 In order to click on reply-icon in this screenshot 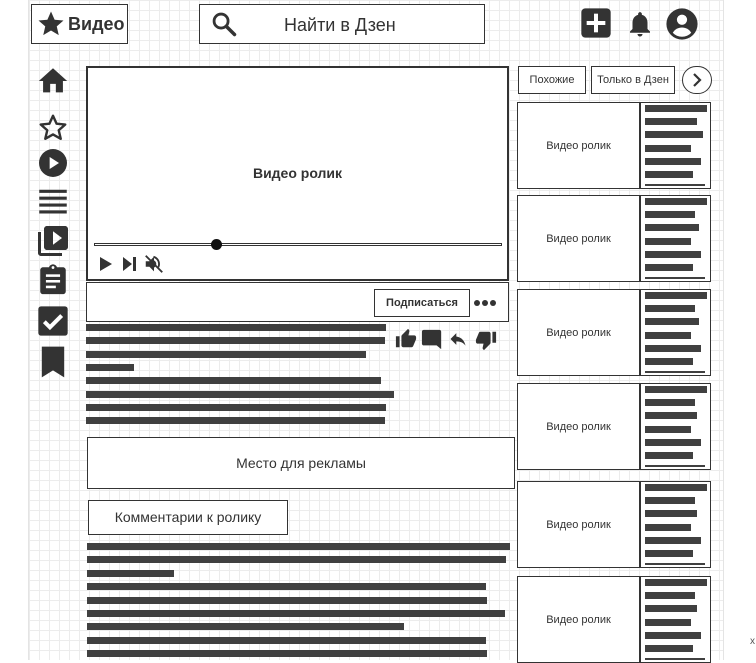, I will do `click(458, 339)`.